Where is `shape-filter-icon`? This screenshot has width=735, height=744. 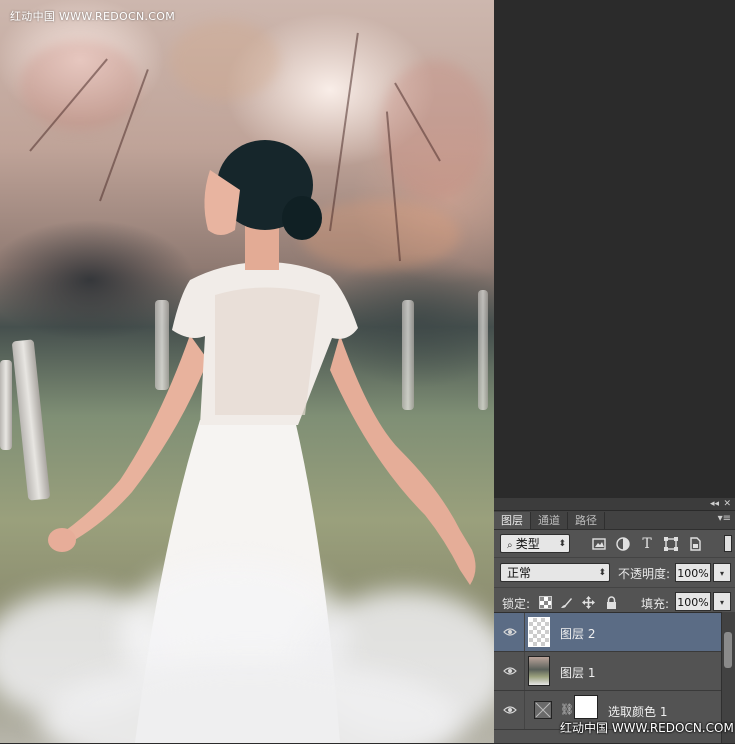
shape-filter-icon is located at coordinates (671, 544).